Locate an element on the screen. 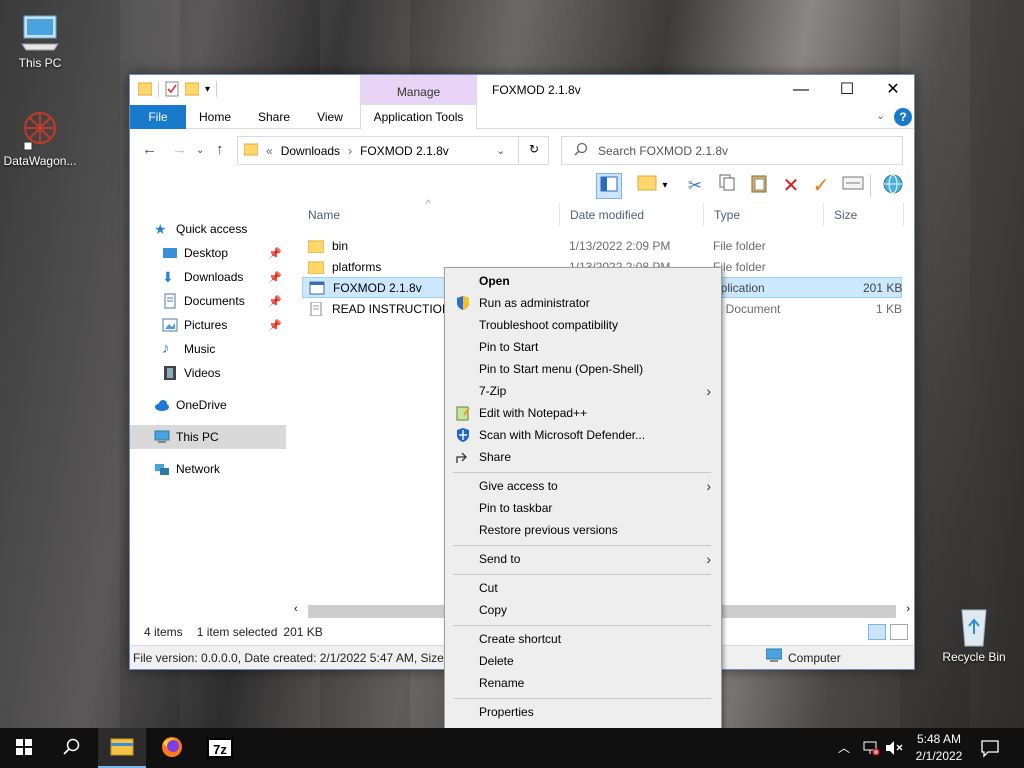 The width and height of the screenshot is (1024, 768). menu-item-label: Run as administrator is located at coordinates (534, 303).